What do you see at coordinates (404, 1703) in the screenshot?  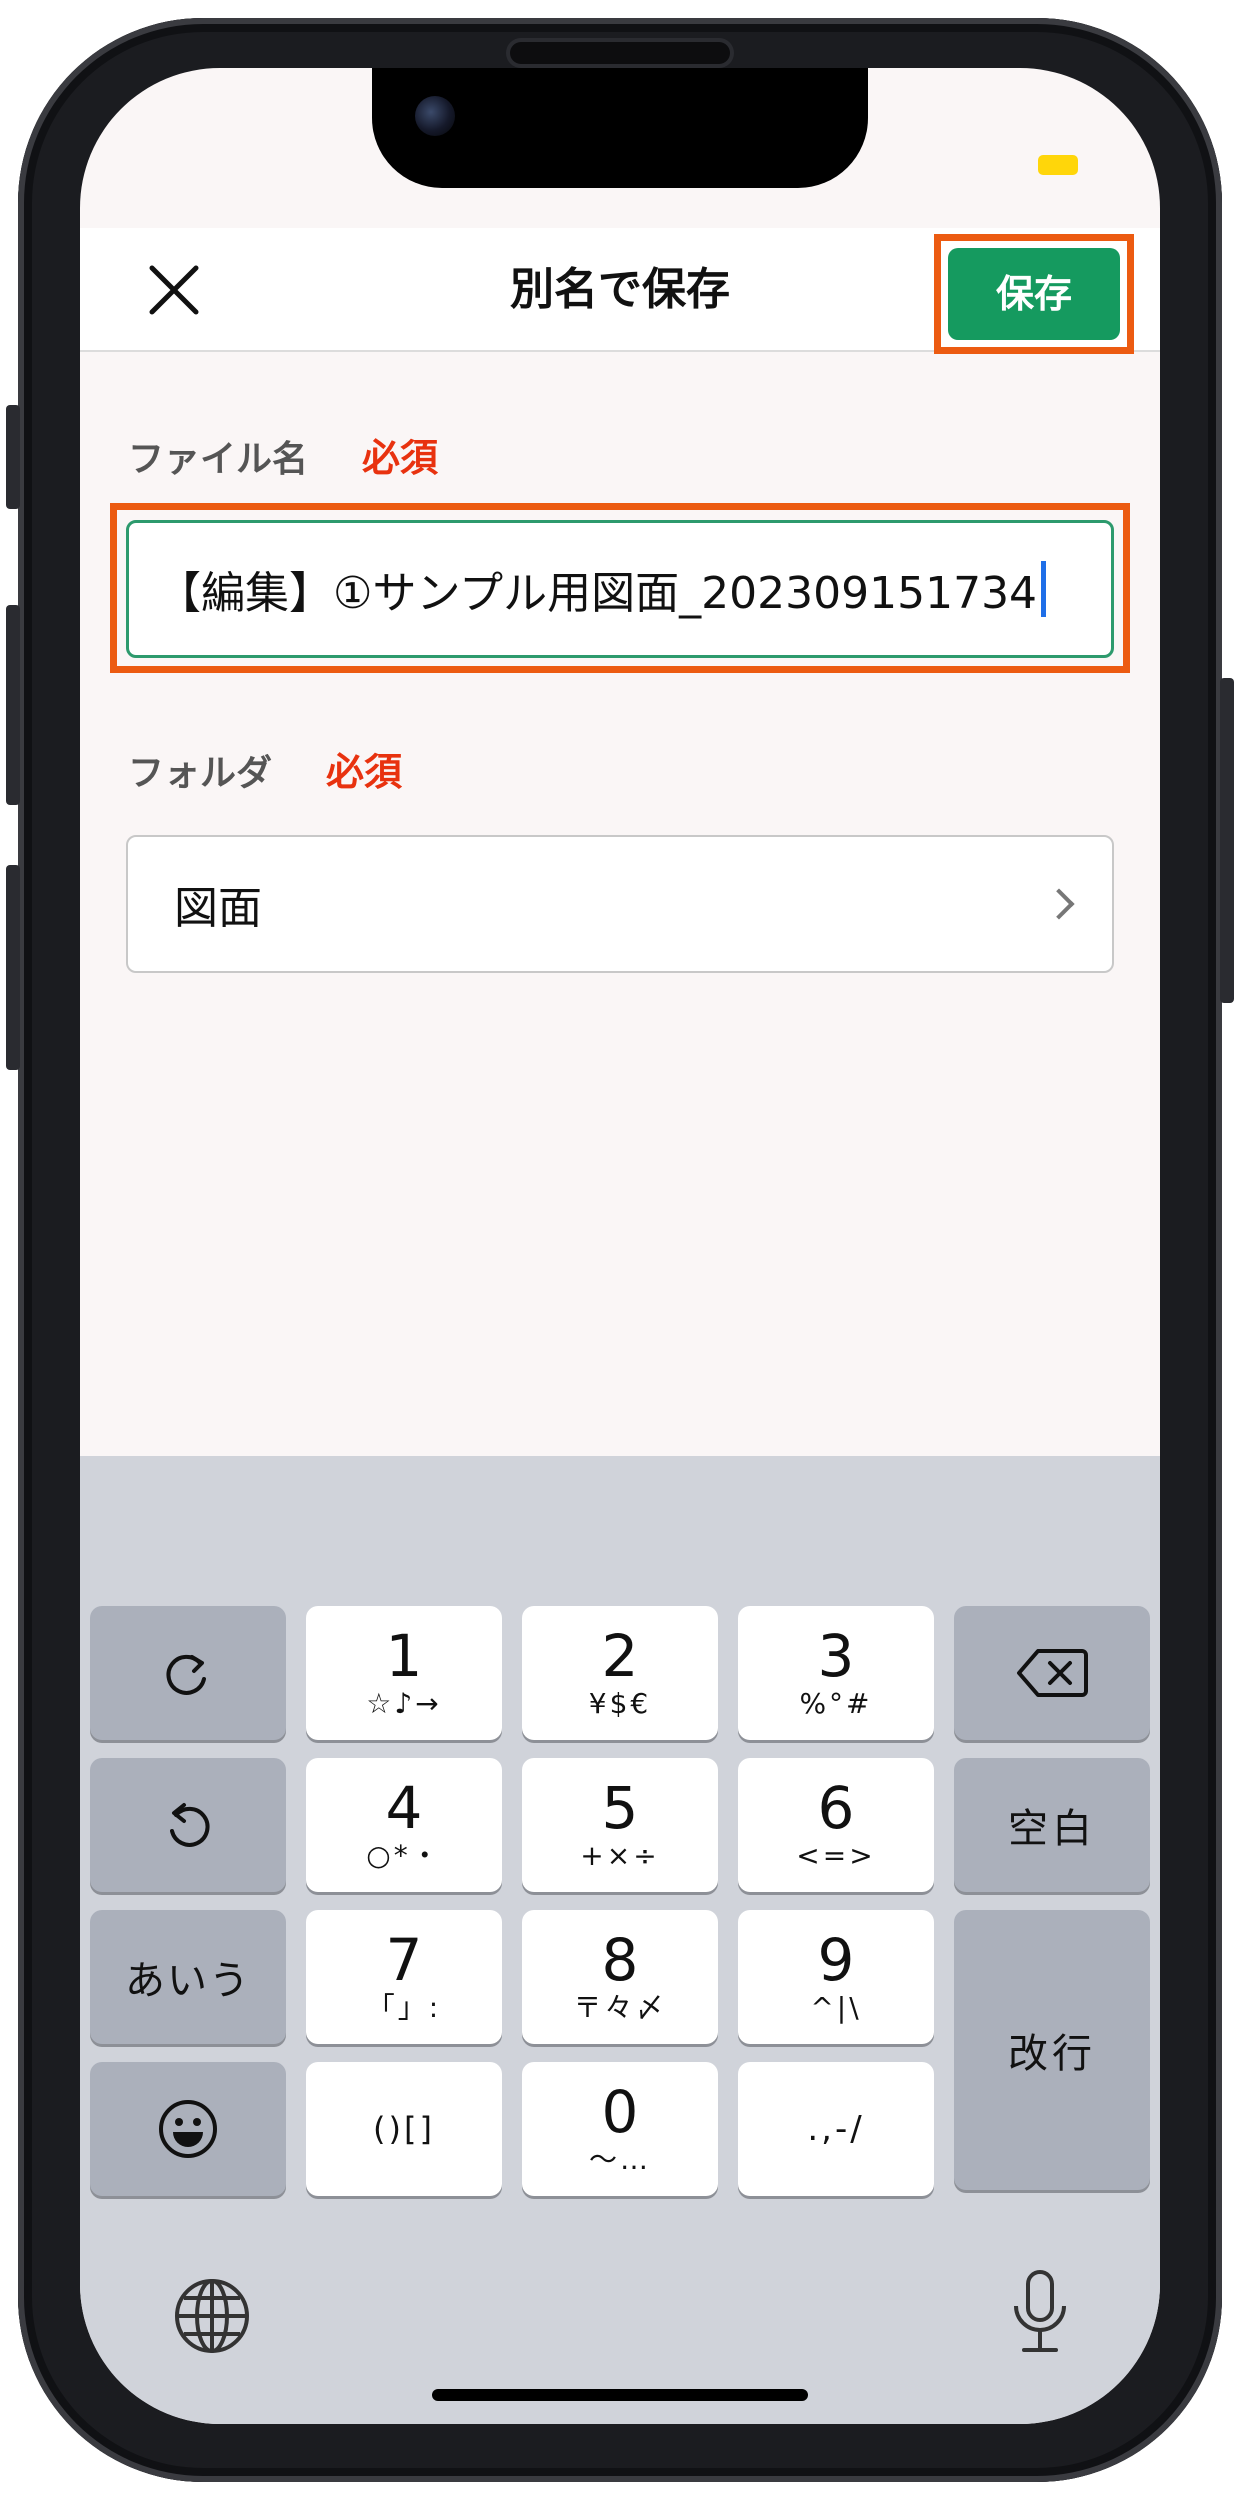 I see `key-sub-label: ☆♪→` at bounding box center [404, 1703].